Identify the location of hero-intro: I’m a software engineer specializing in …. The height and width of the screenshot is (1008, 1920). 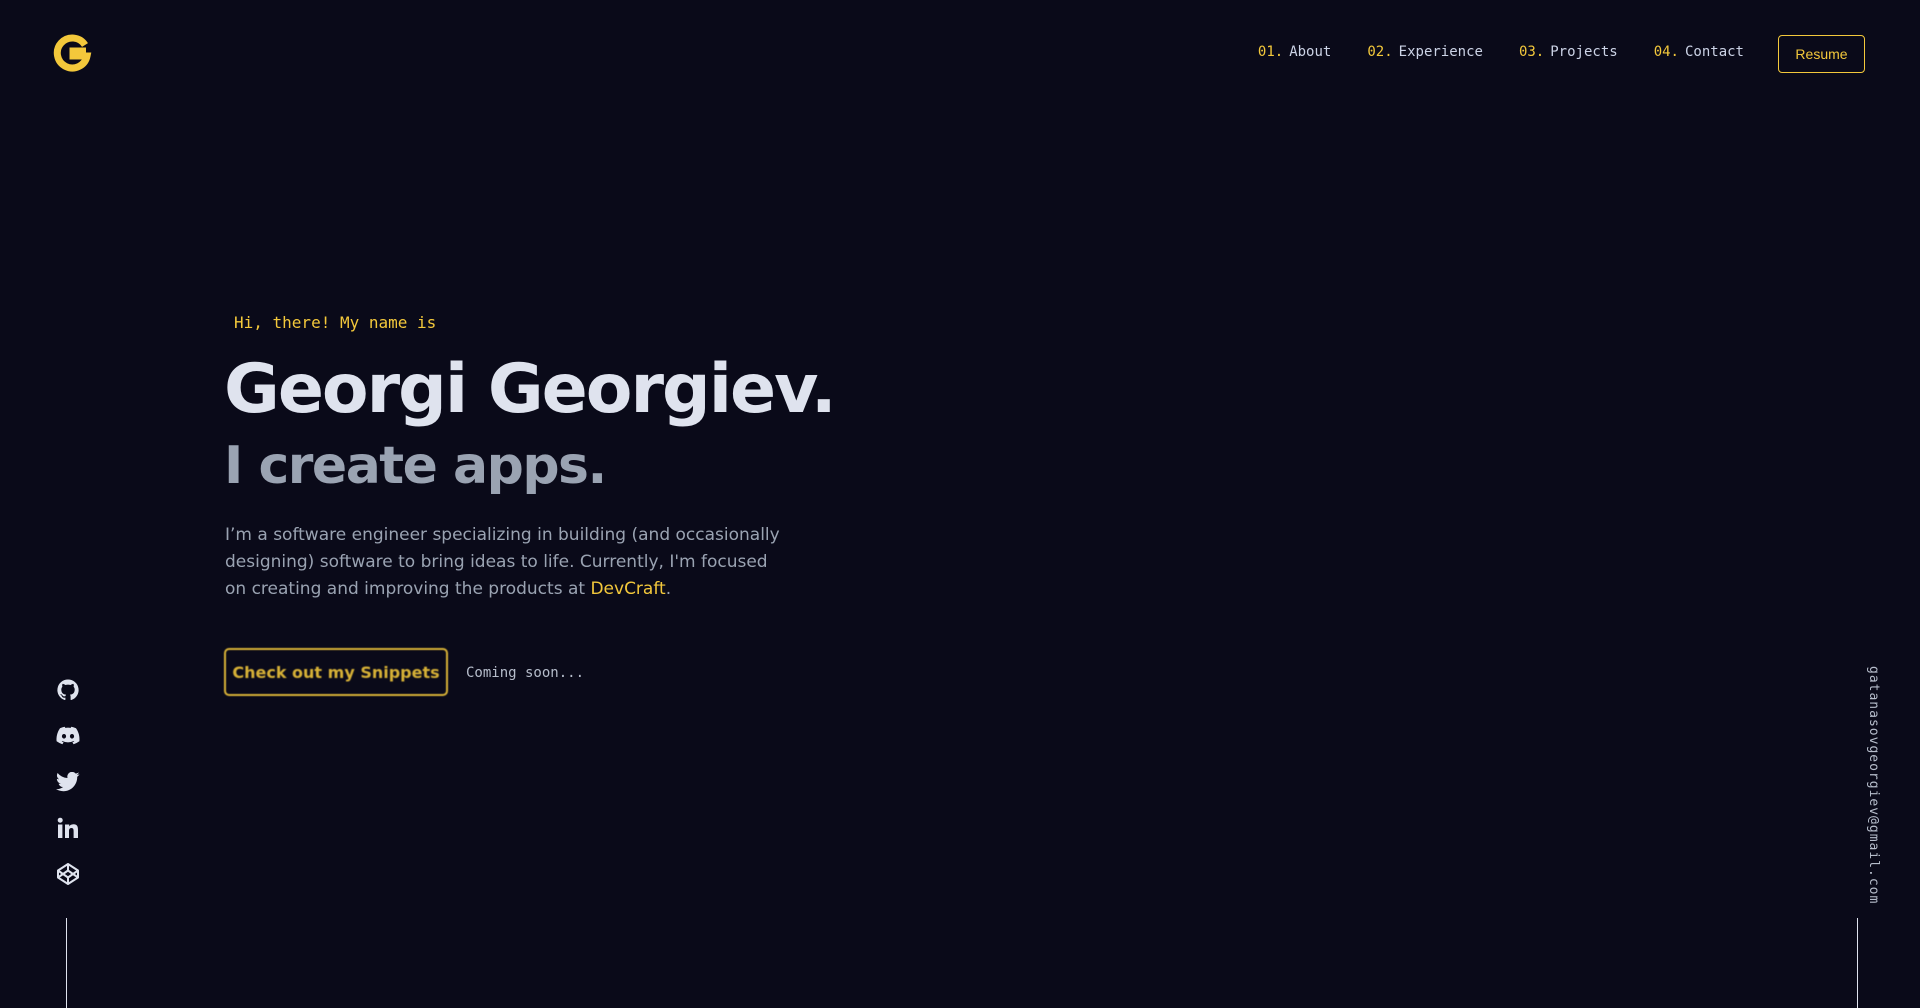
(505, 562).